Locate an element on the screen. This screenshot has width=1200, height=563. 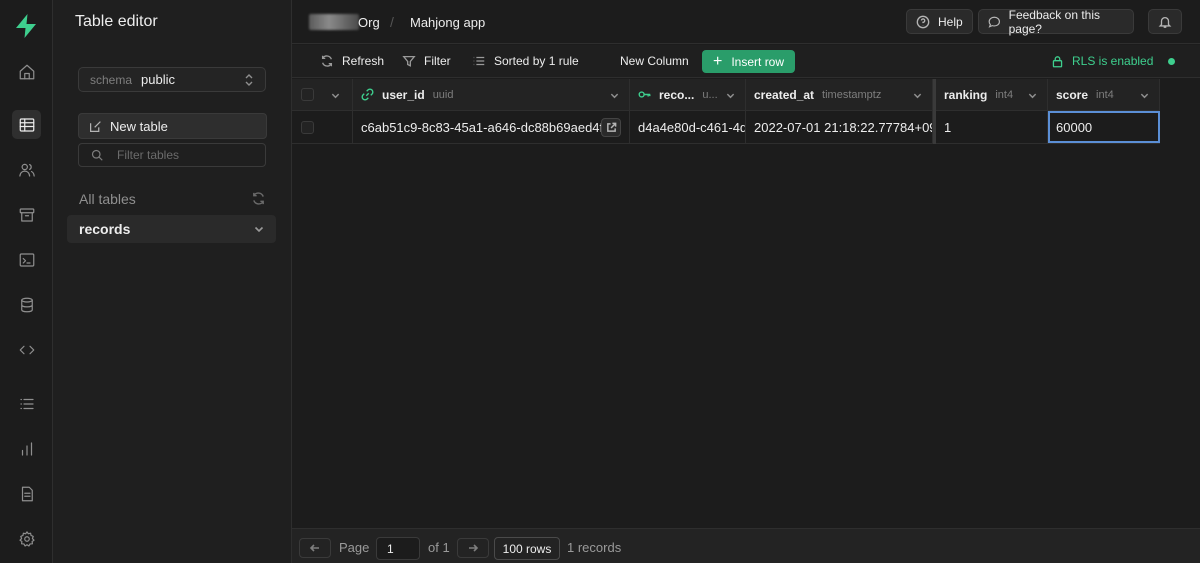
new-column-label: New Column is located at coordinates (654, 61).